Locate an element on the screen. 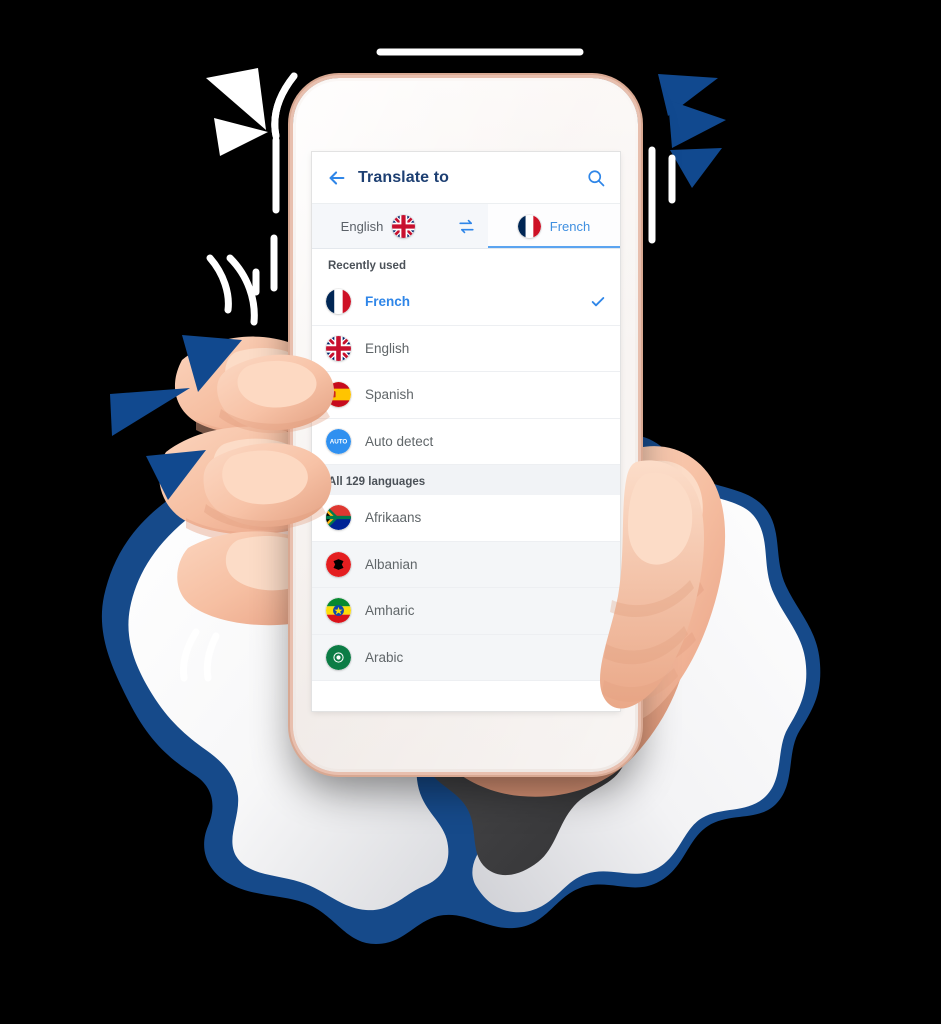 Image resolution: width=941 pixels, height=1024 pixels. list-item-label: English is located at coordinates (387, 348).